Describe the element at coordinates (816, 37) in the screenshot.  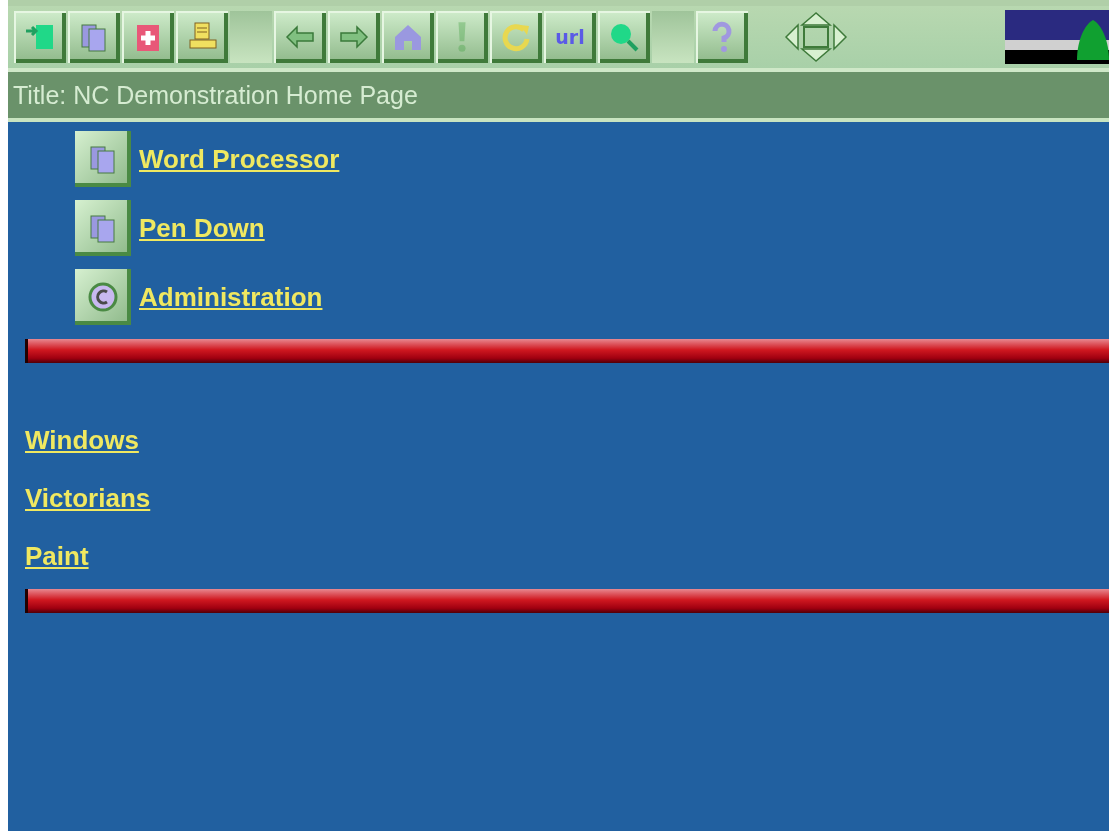
I see `direction-pad-icon` at that location.